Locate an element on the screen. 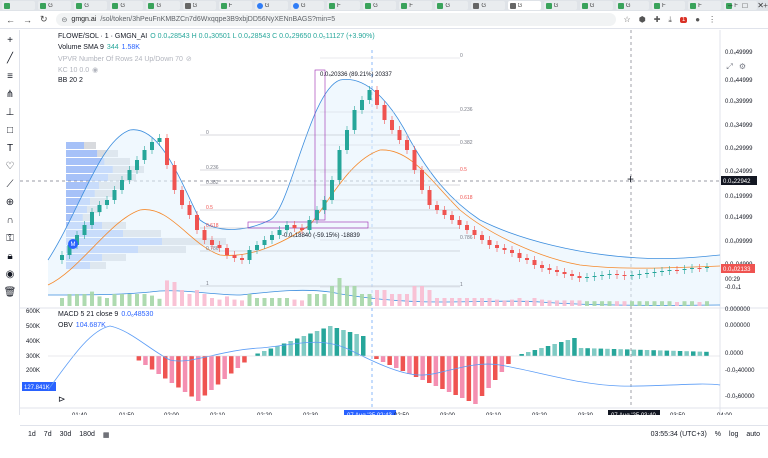  lock-draw-tool-icon: ⚿ is located at coordinates (10, 239).